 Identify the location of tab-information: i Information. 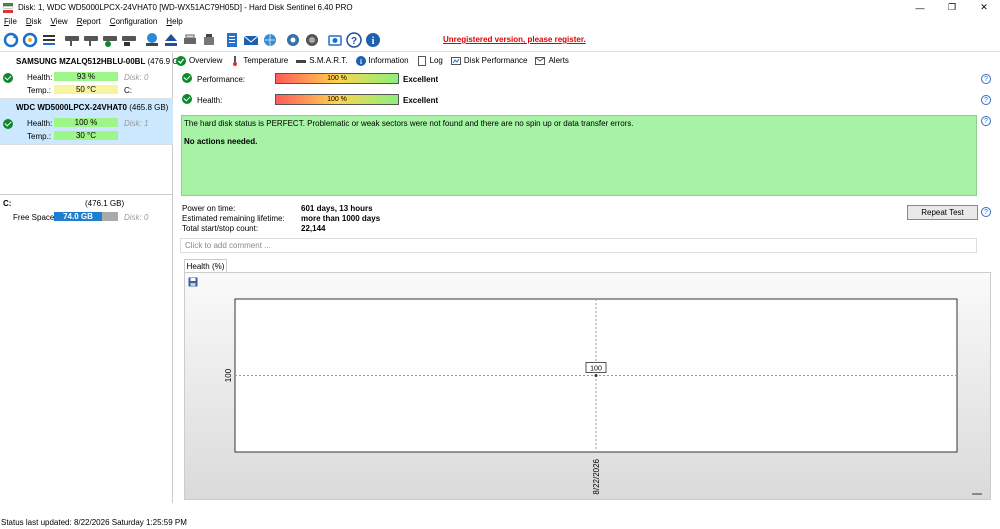
(382, 60).